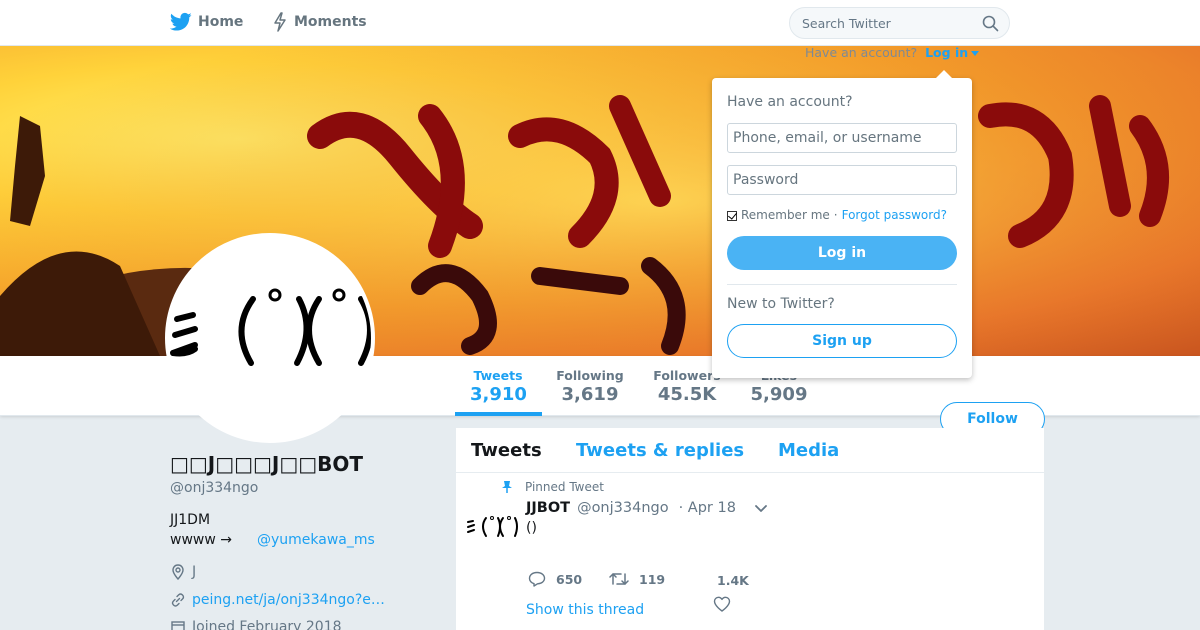 Image resolution: width=1200 pixels, height=630 pixels. Describe the element at coordinates (531, 528) in the screenshot. I see `tweet-text: ()` at that location.